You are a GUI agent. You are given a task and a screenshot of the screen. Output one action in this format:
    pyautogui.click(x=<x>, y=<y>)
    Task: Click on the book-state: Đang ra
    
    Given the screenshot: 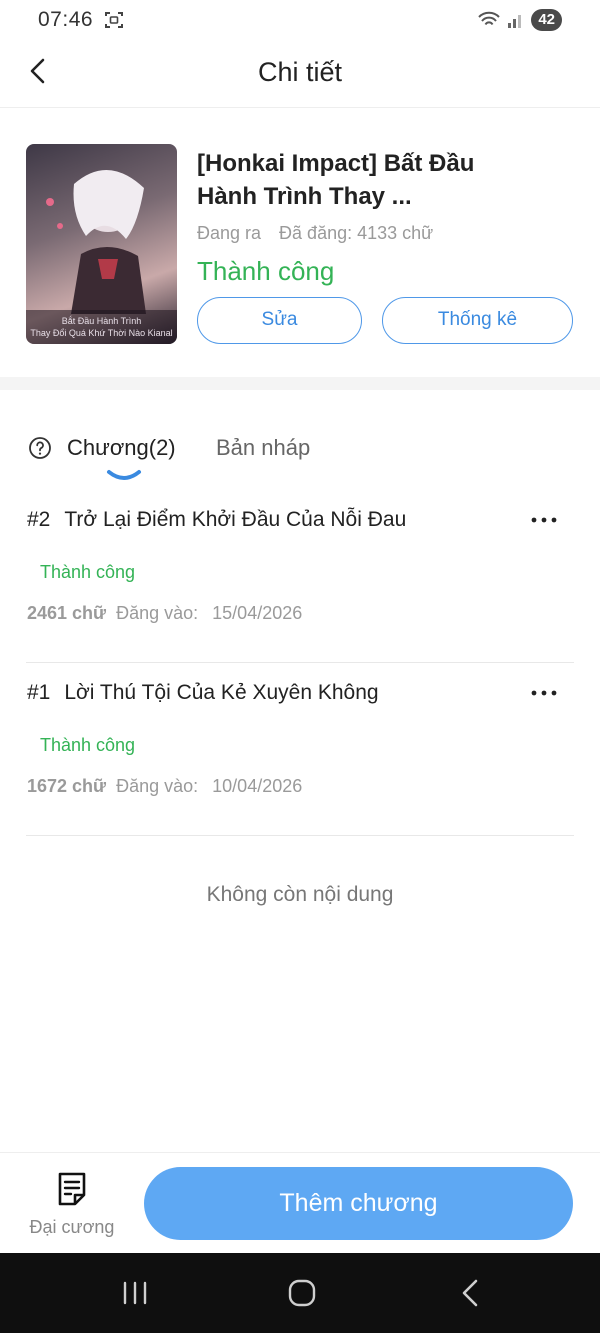 What is the action you would take?
    pyautogui.click(x=229, y=233)
    